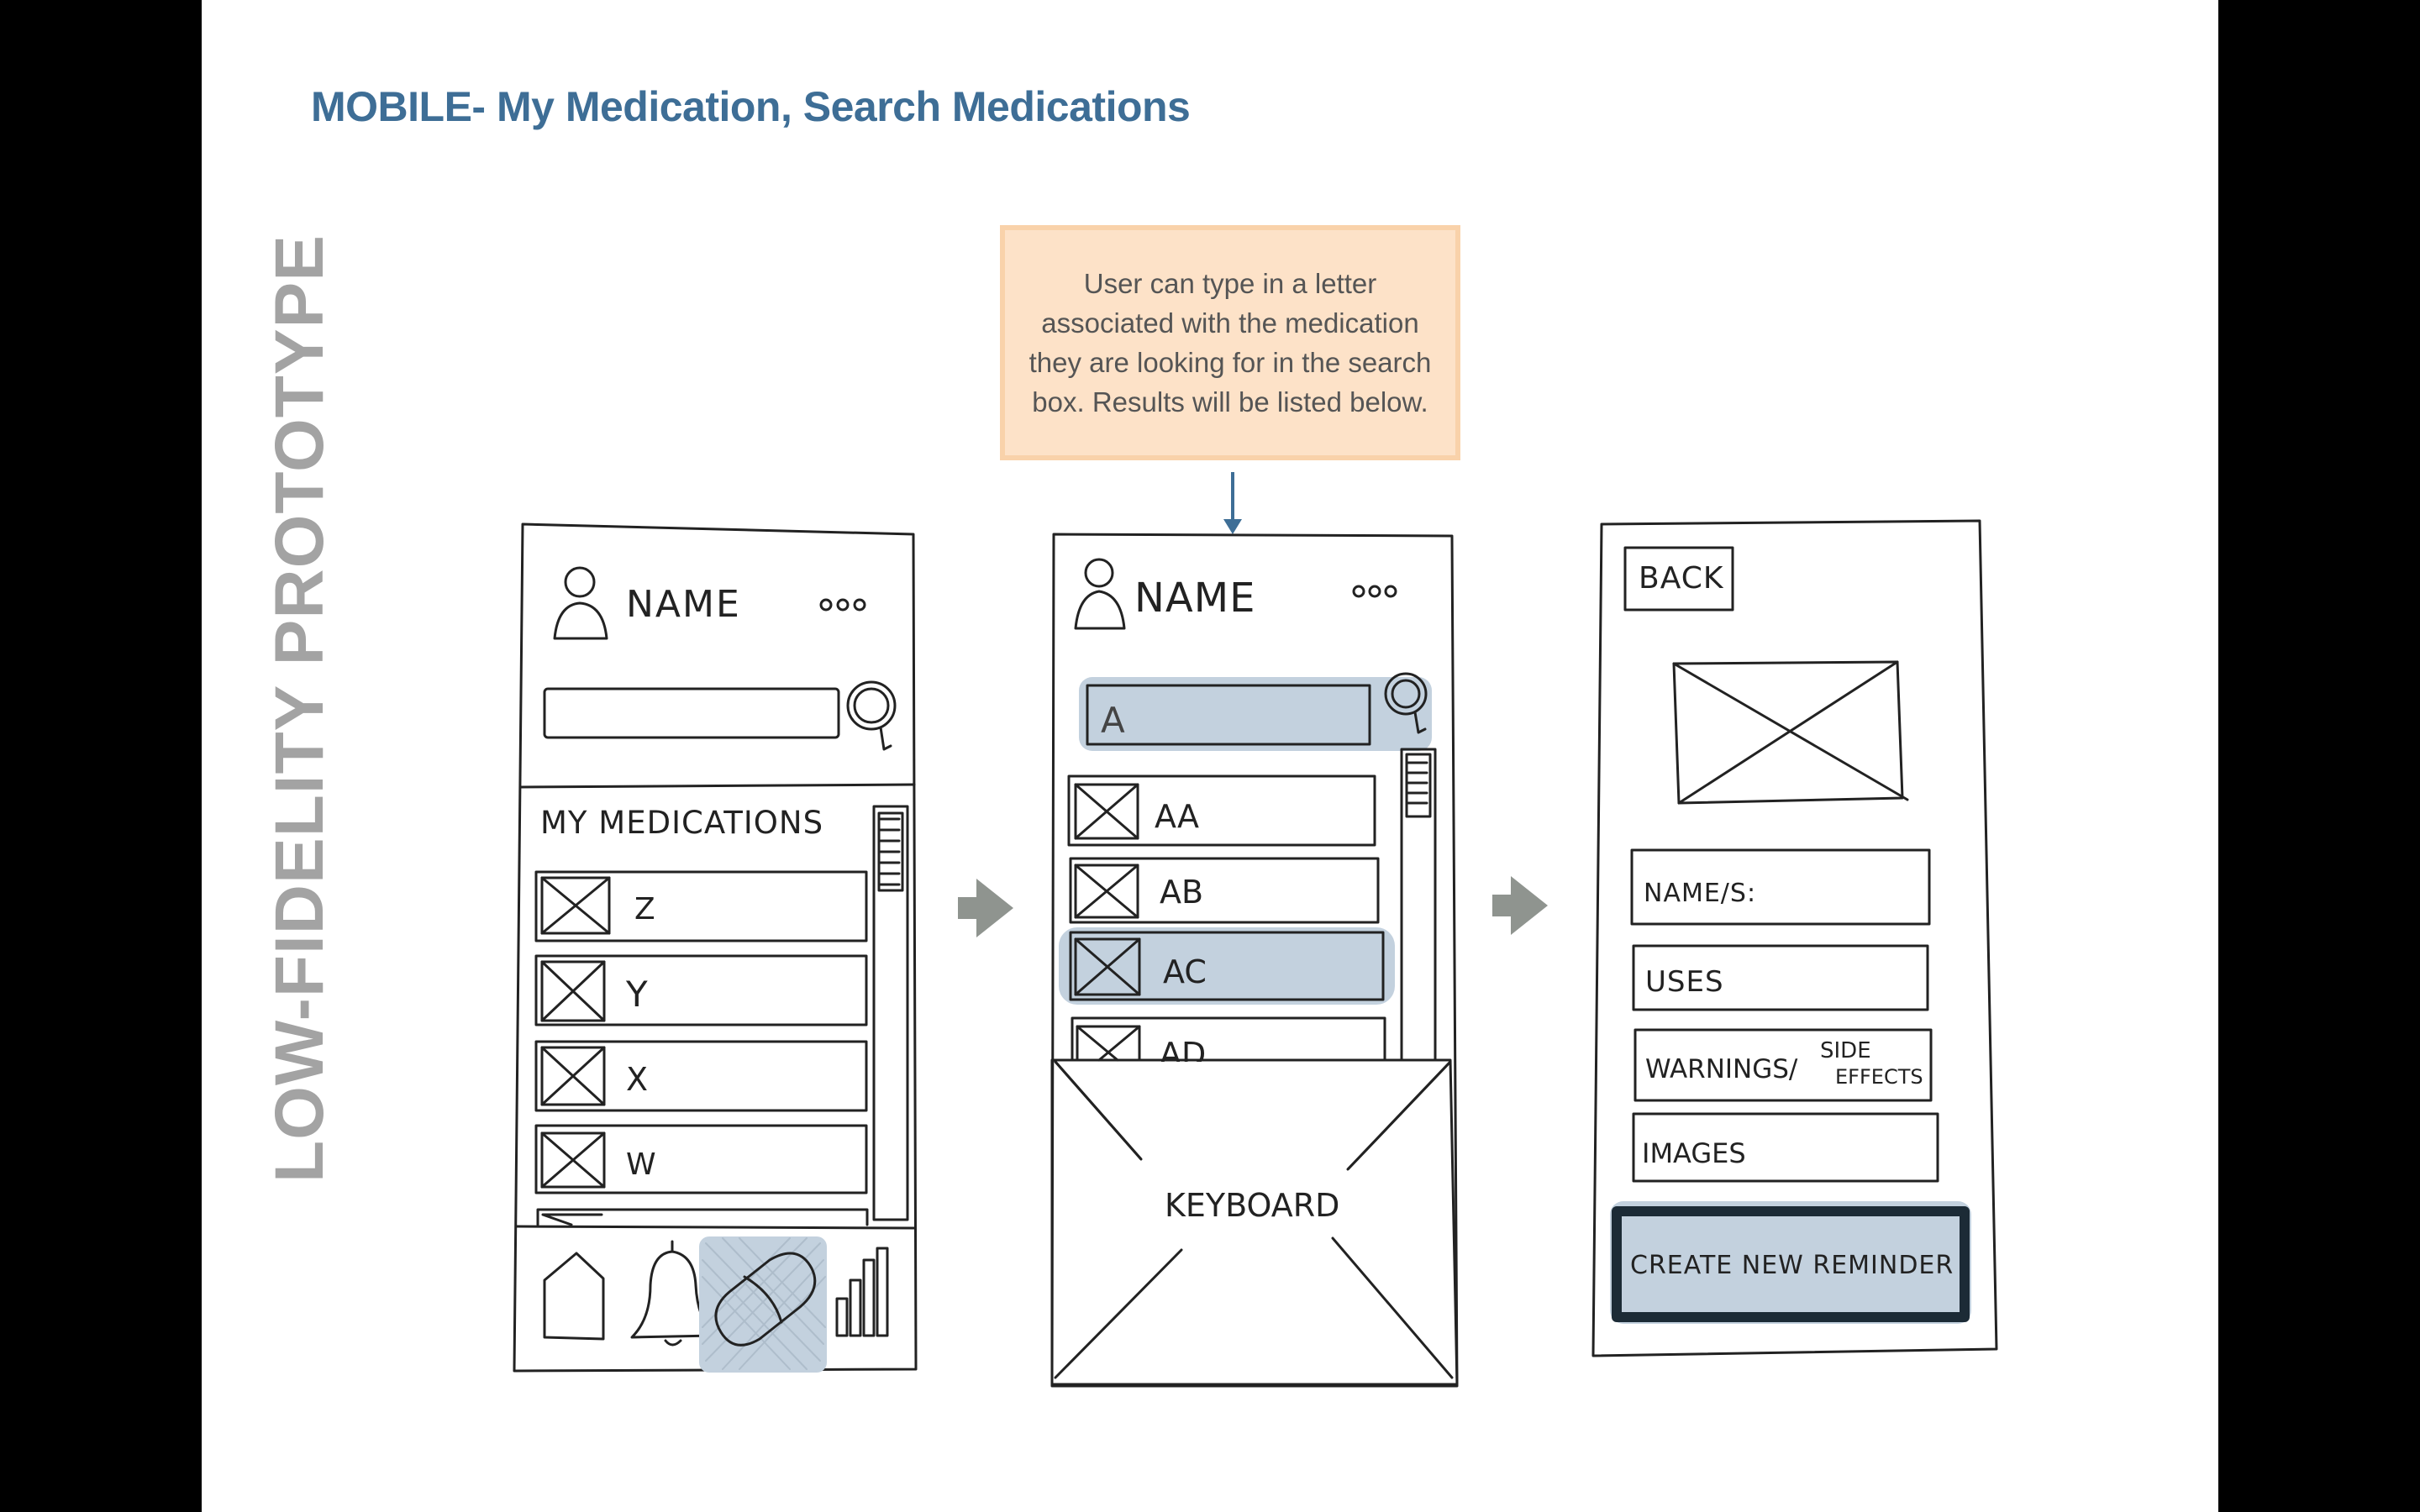  What do you see at coordinates (636, 994) in the screenshot?
I see `list-item-label: Y` at bounding box center [636, 994].